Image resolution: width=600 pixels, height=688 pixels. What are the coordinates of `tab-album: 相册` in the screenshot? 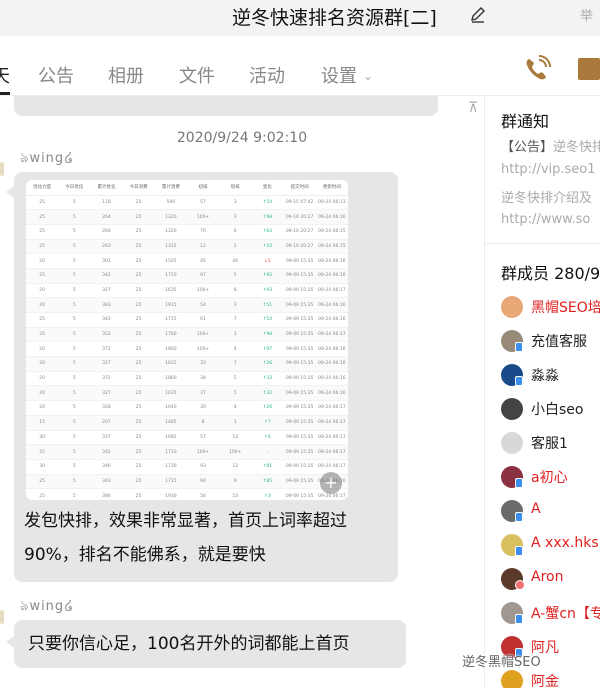 It's located at (126, 75).